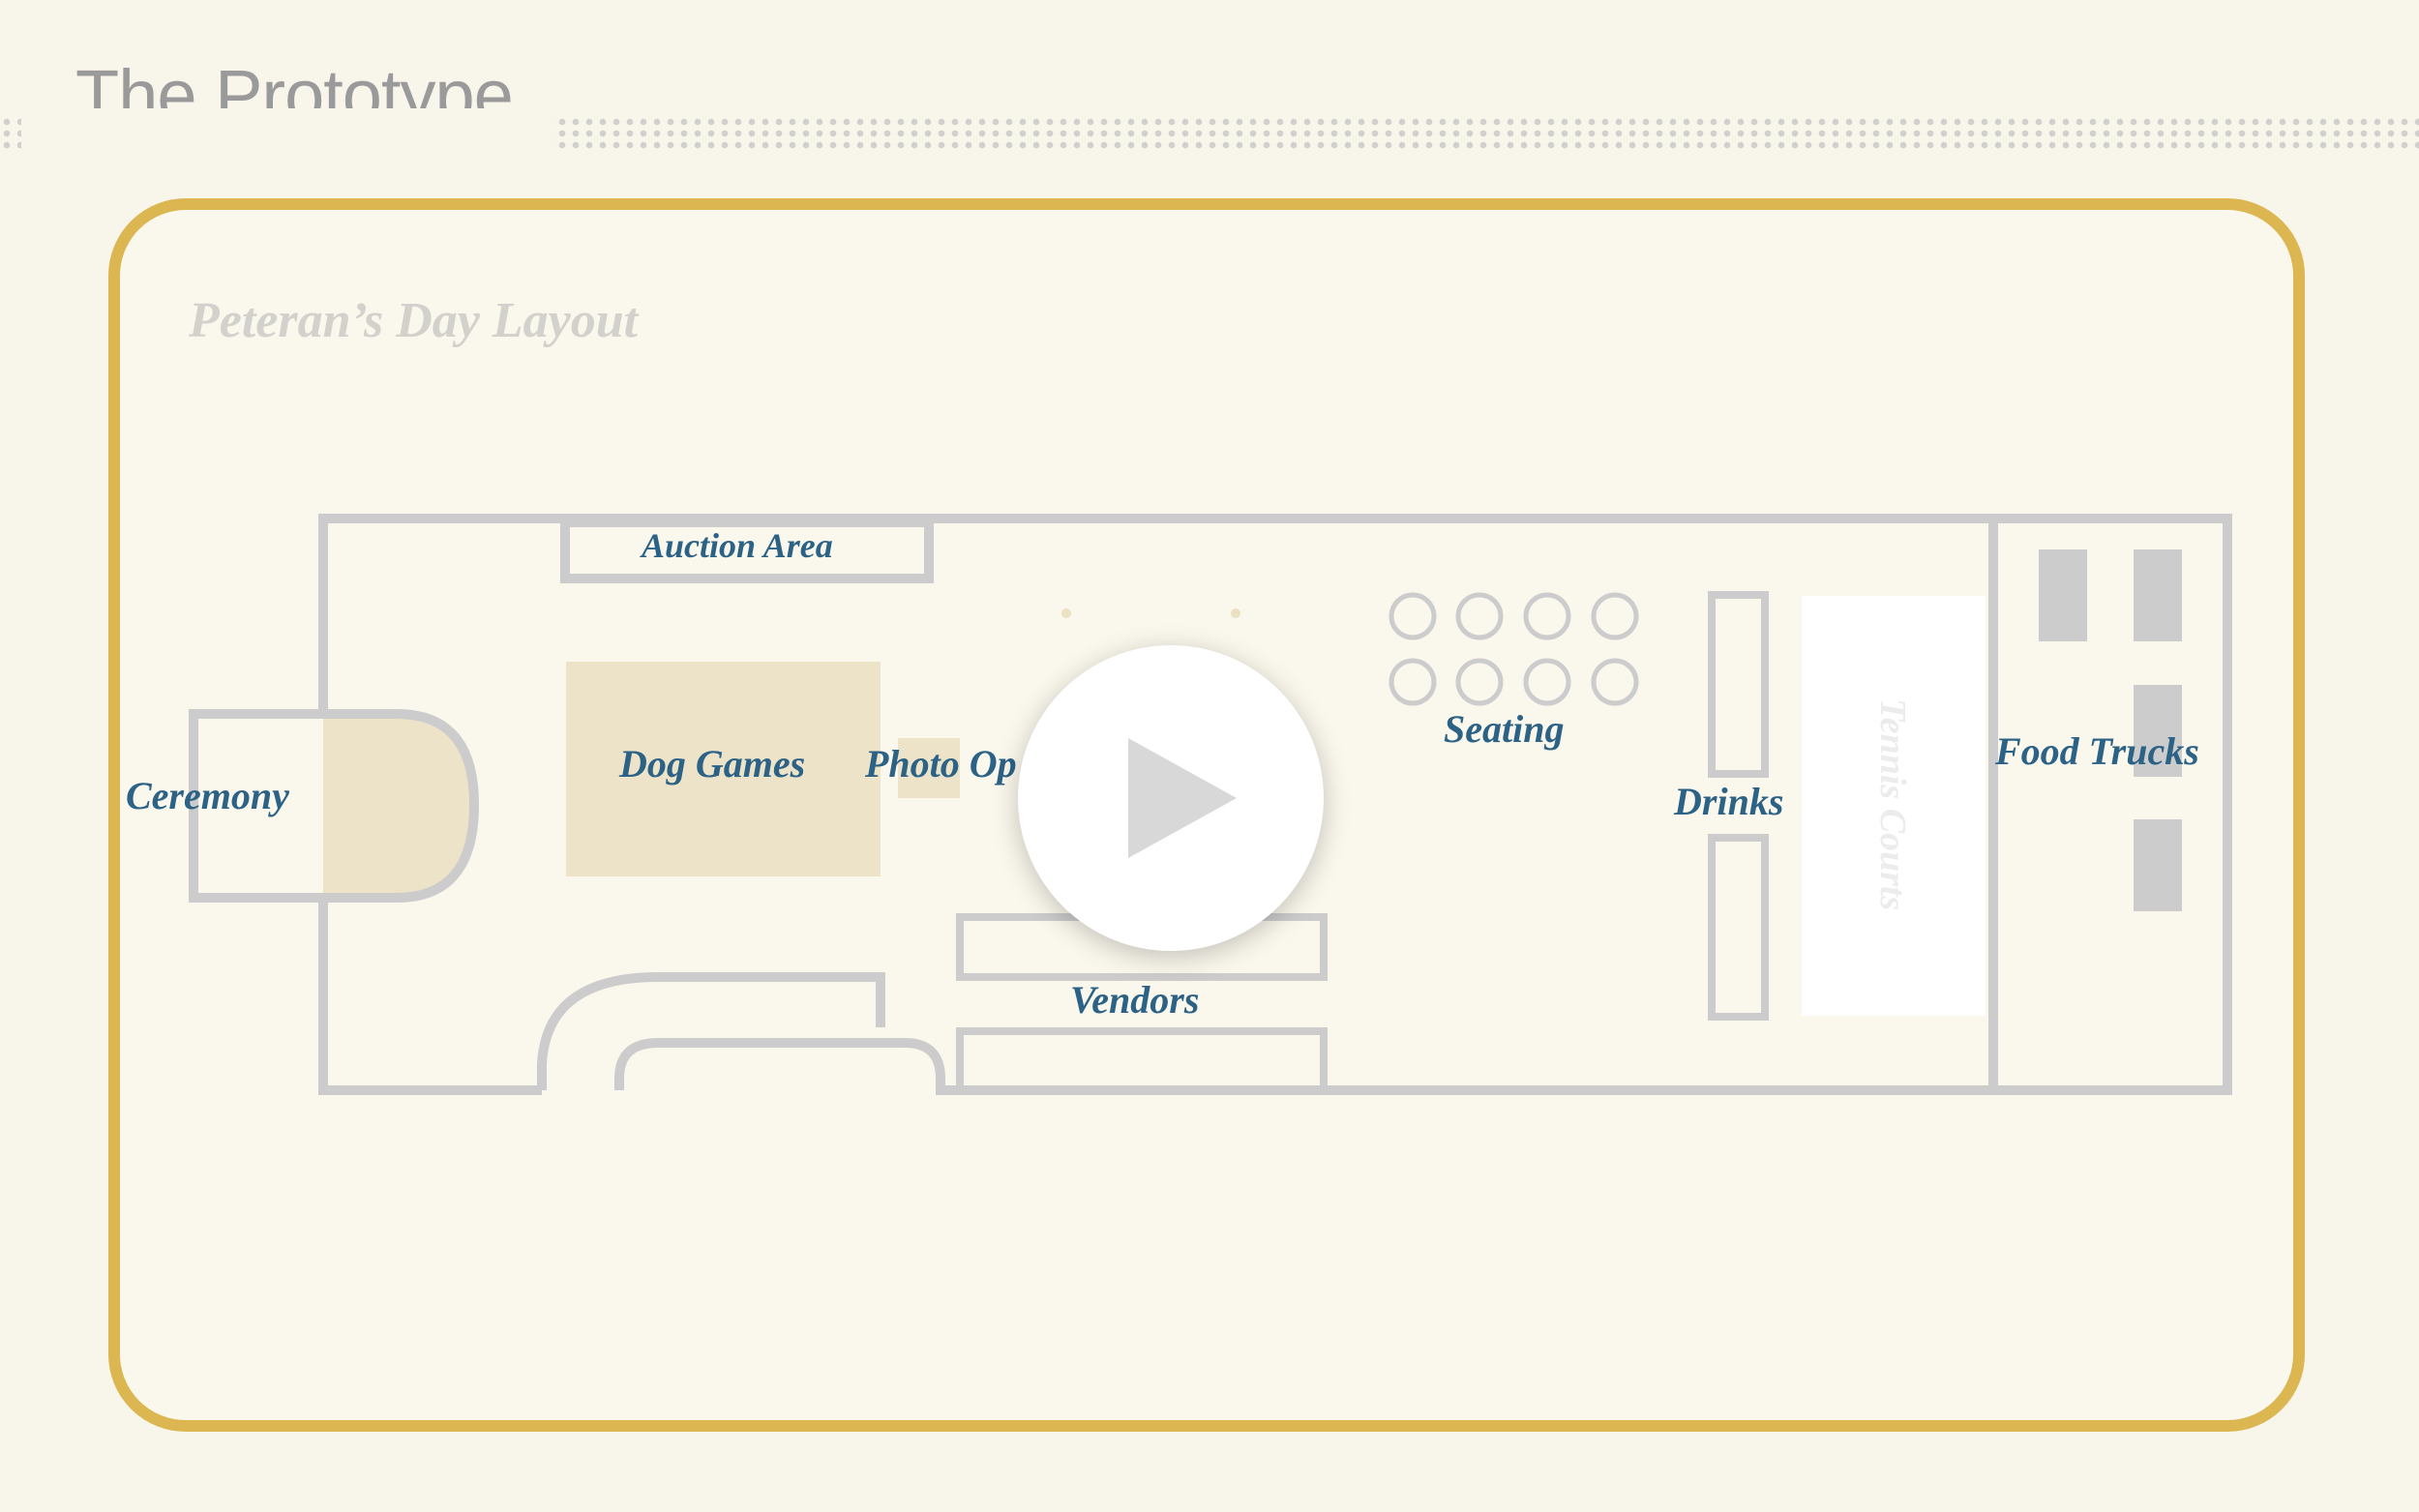  Describe the element at coordinates (1134, 1000) in the screenshot. I see `vendors-label: Vendors` at that location.